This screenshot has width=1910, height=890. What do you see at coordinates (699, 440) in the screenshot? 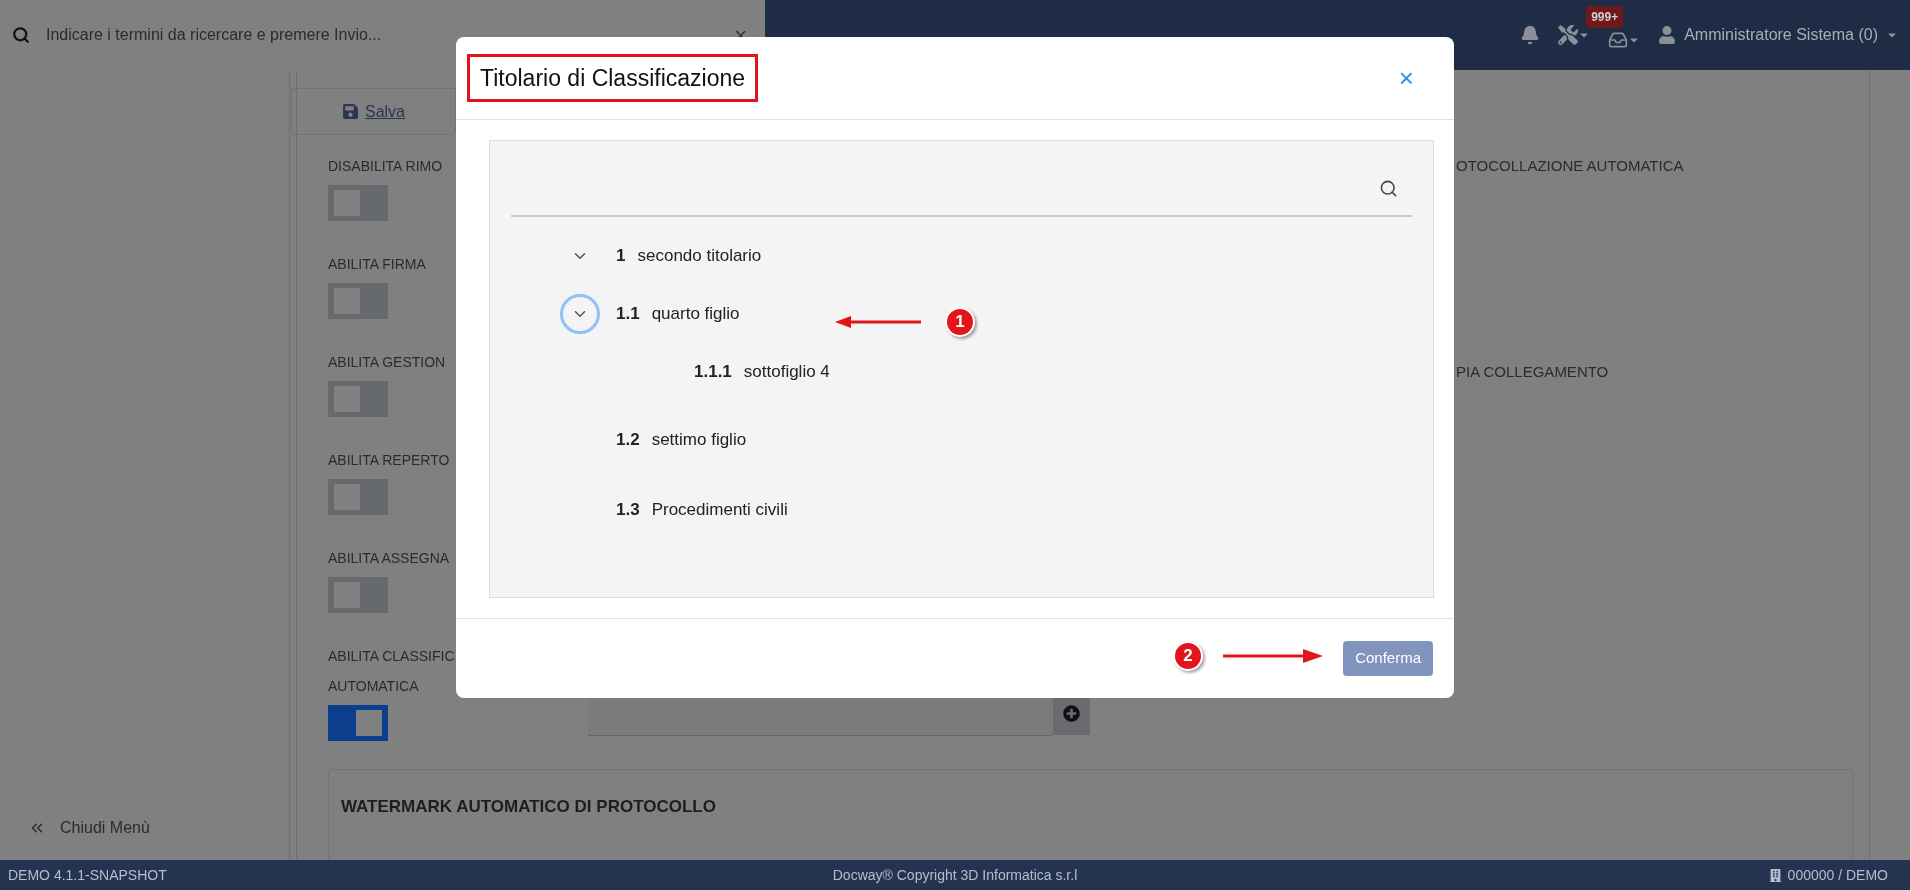
I see `node-label: settimo figlio` at bounding box center [699, 440].